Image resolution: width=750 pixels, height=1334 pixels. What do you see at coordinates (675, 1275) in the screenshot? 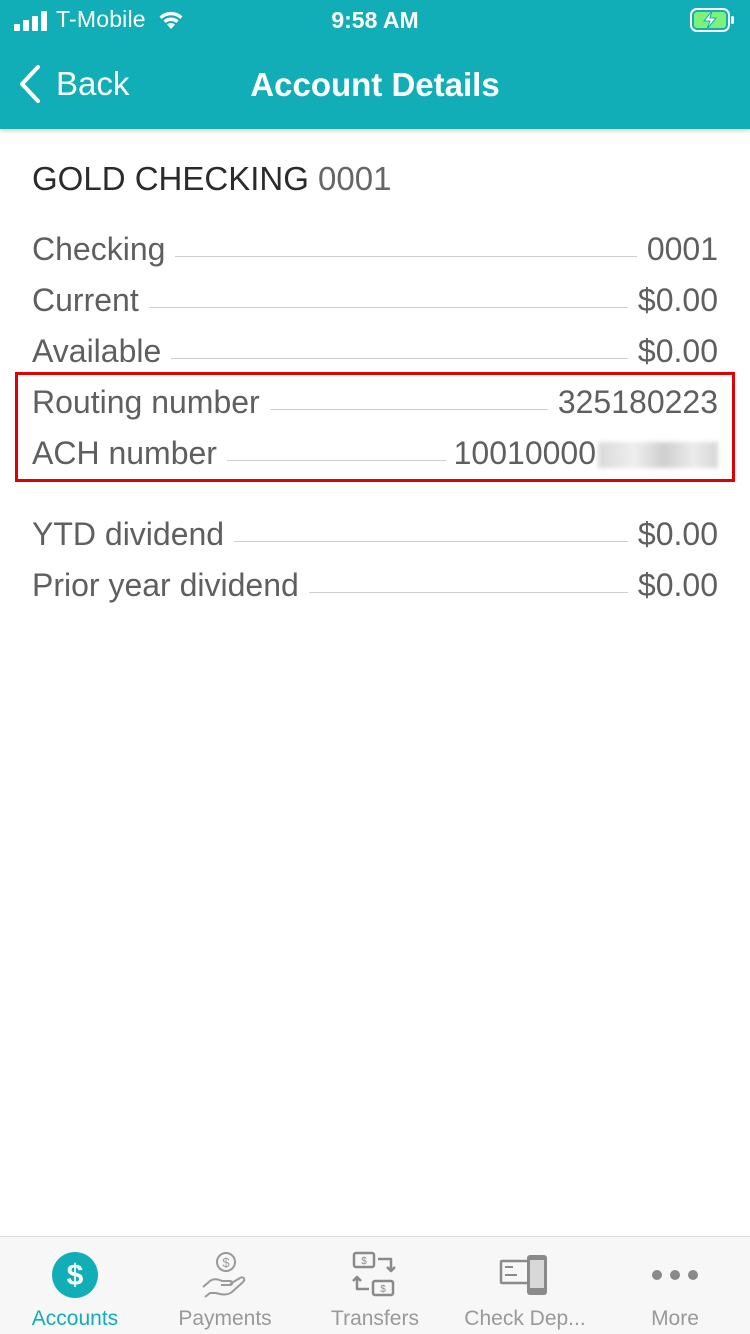
I see `more-dots-icon` at bounding box center [675, 1275].